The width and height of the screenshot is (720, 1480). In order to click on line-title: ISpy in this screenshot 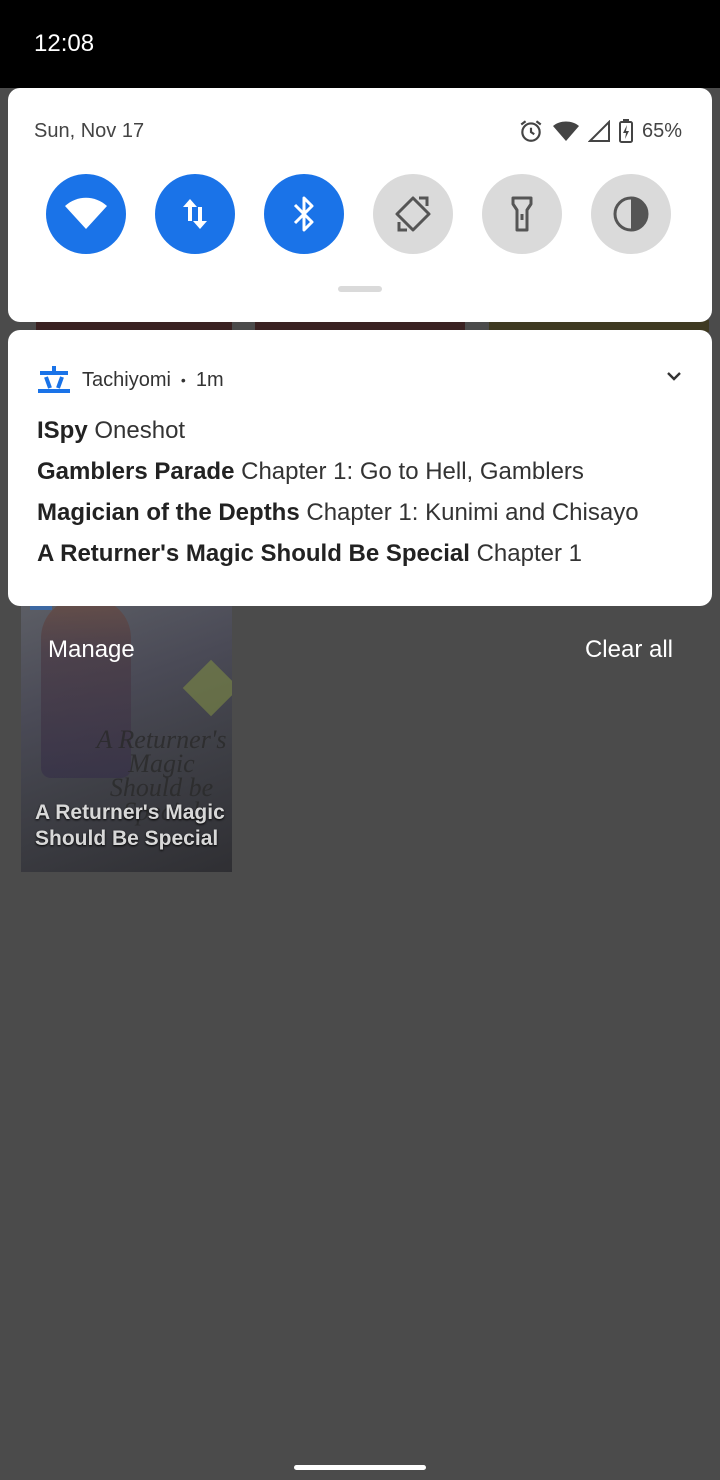, I will do `click(62, 430)`.